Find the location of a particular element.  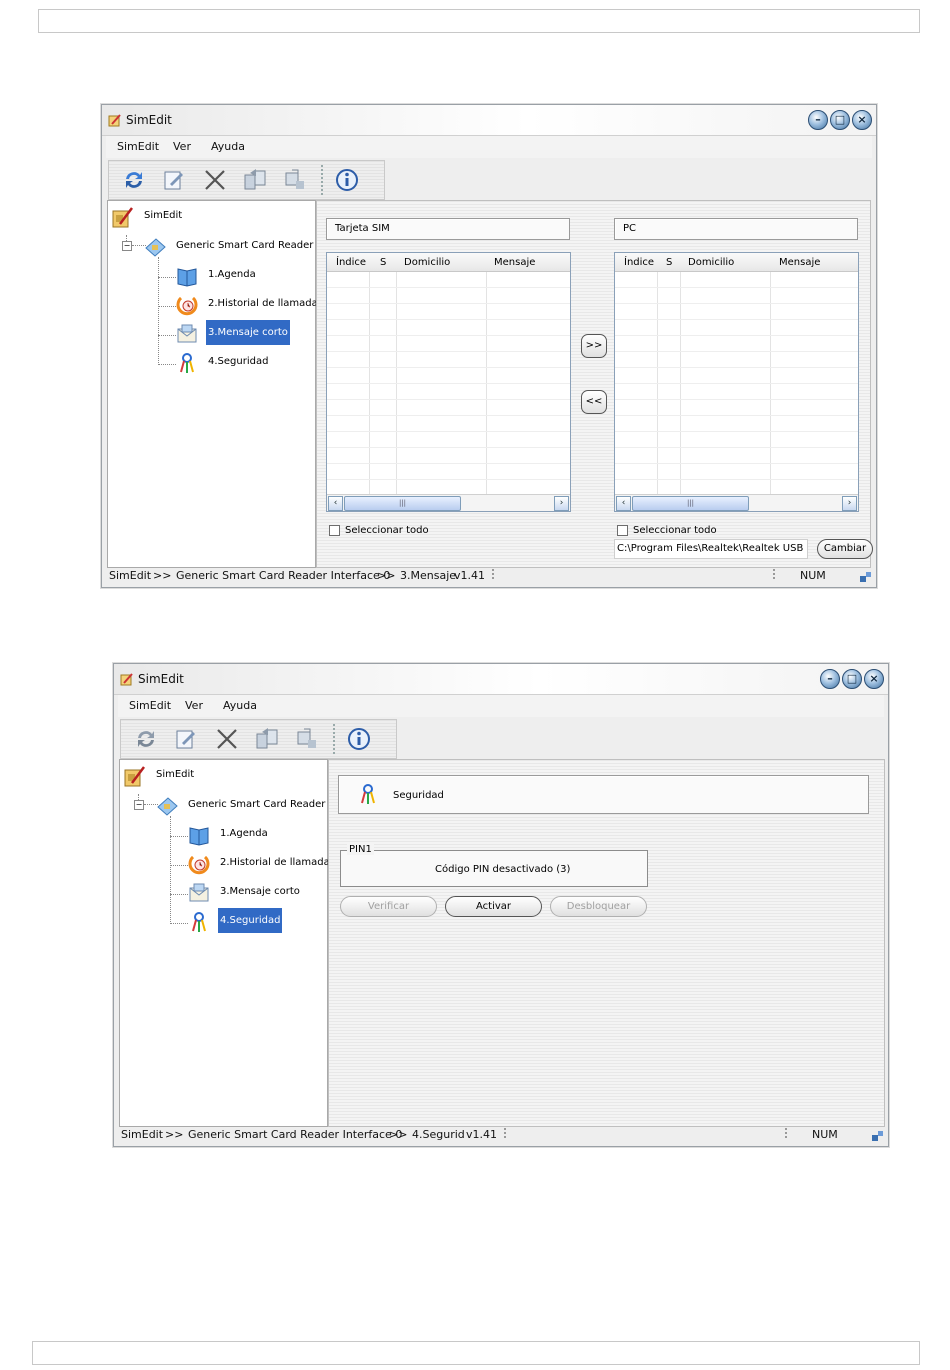

transfer-to-sim-button: << is located at coordinates (594, 402).